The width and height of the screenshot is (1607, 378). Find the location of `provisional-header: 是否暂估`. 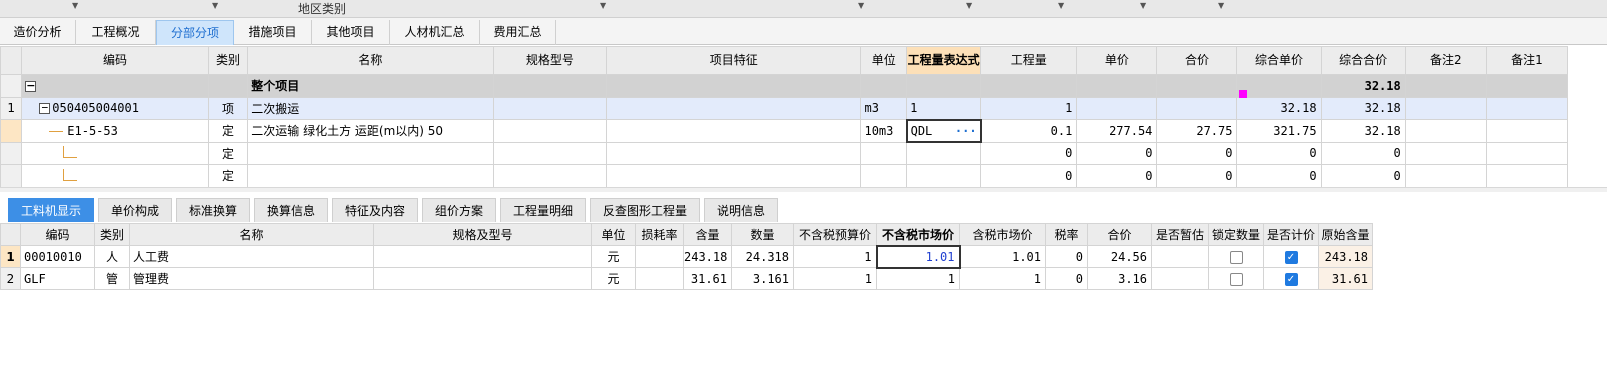

provisional-header: 是否暂估 is located at coordinates (1180, 234).